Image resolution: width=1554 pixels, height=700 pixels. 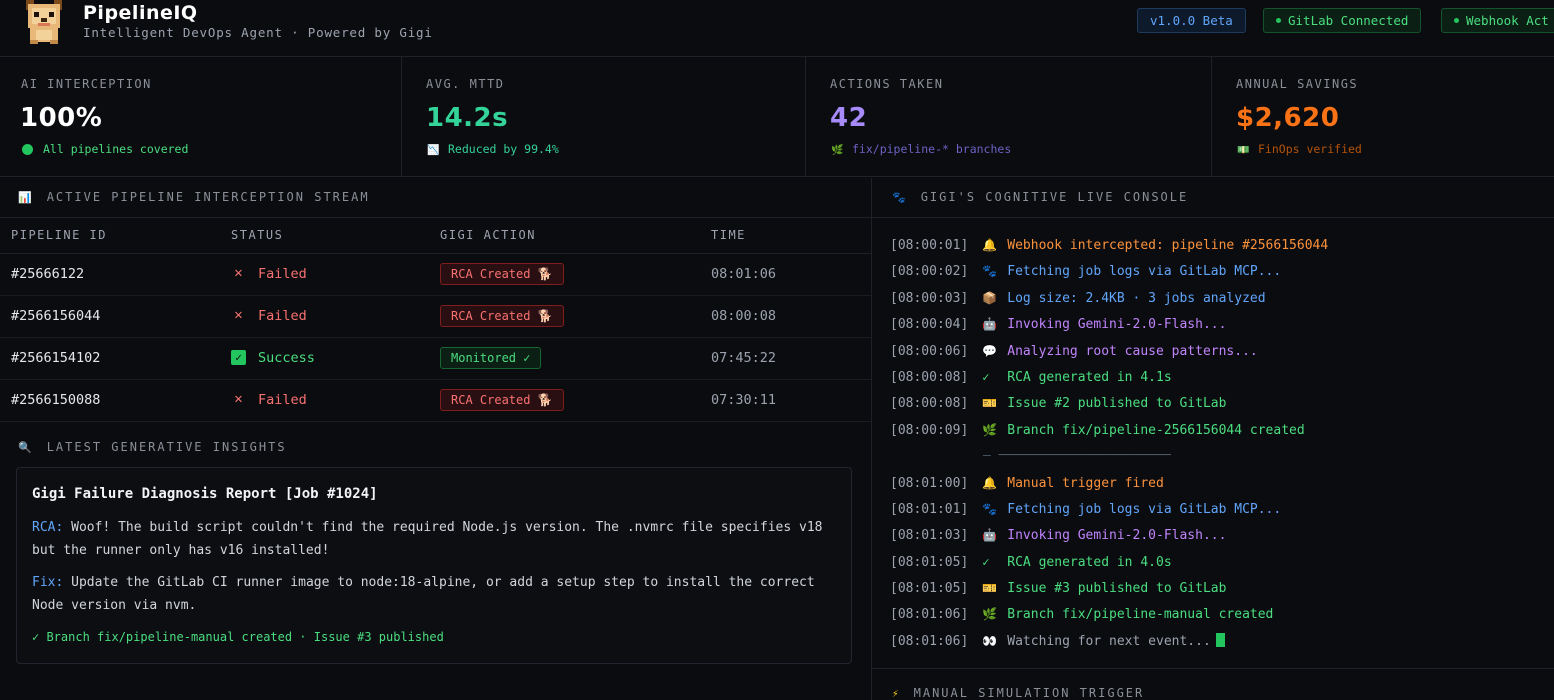 I want to click on stat-sub-text: fix/pipeline-* branches, so click(x=932, y=149).